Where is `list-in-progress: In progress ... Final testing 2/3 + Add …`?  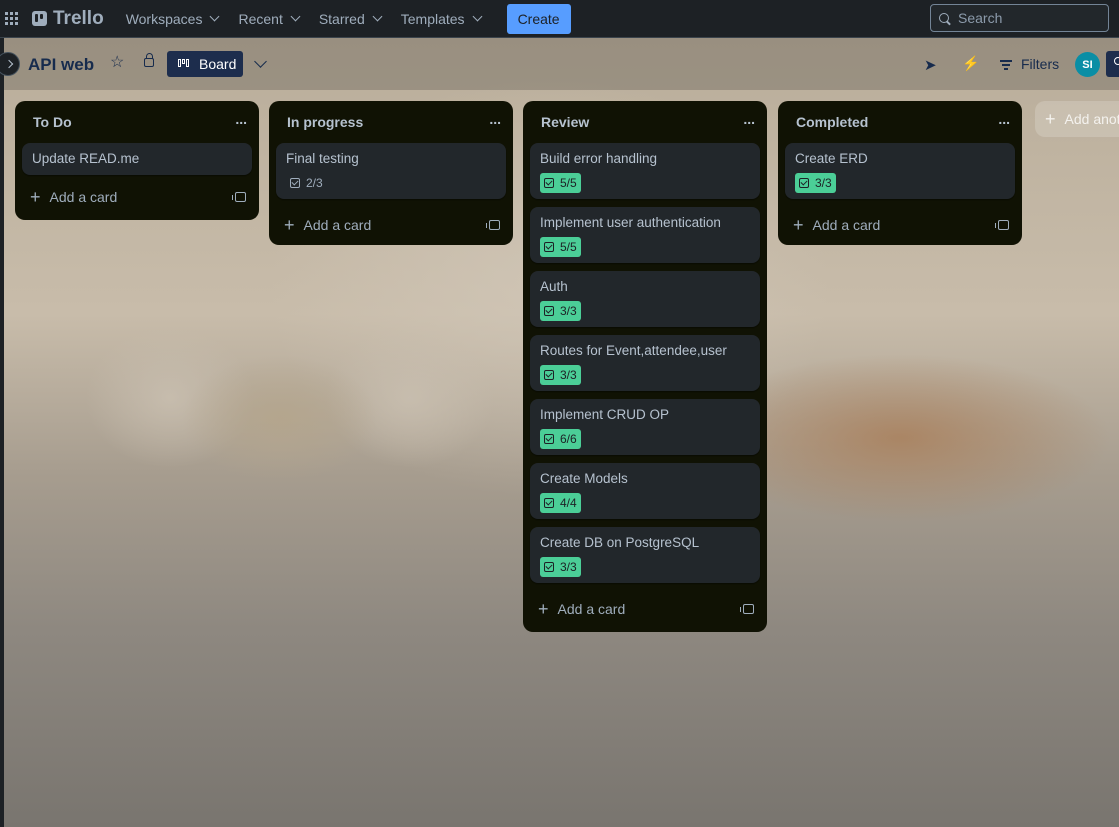
list-in-progress: In progress ... Final testing 2/3 + Add … is located at coordinates (391, 173).